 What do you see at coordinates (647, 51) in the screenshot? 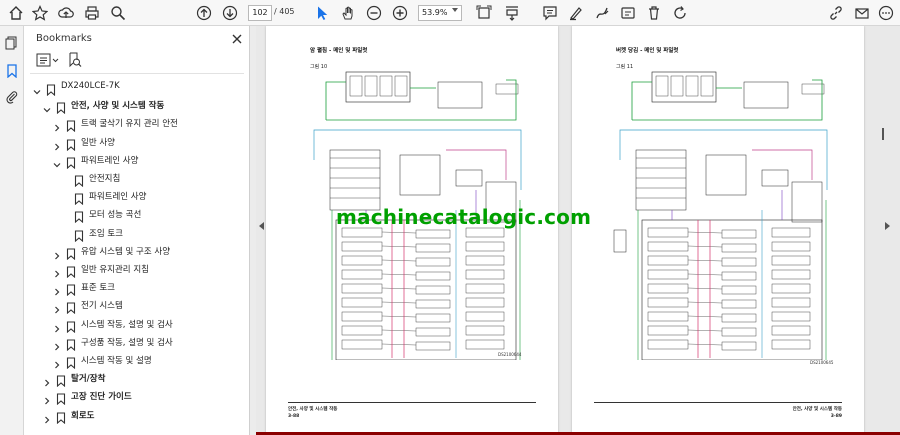
I see `page-header: 버켓 당김 - 메인 및 파일럿` at bounding box center [647, 51].